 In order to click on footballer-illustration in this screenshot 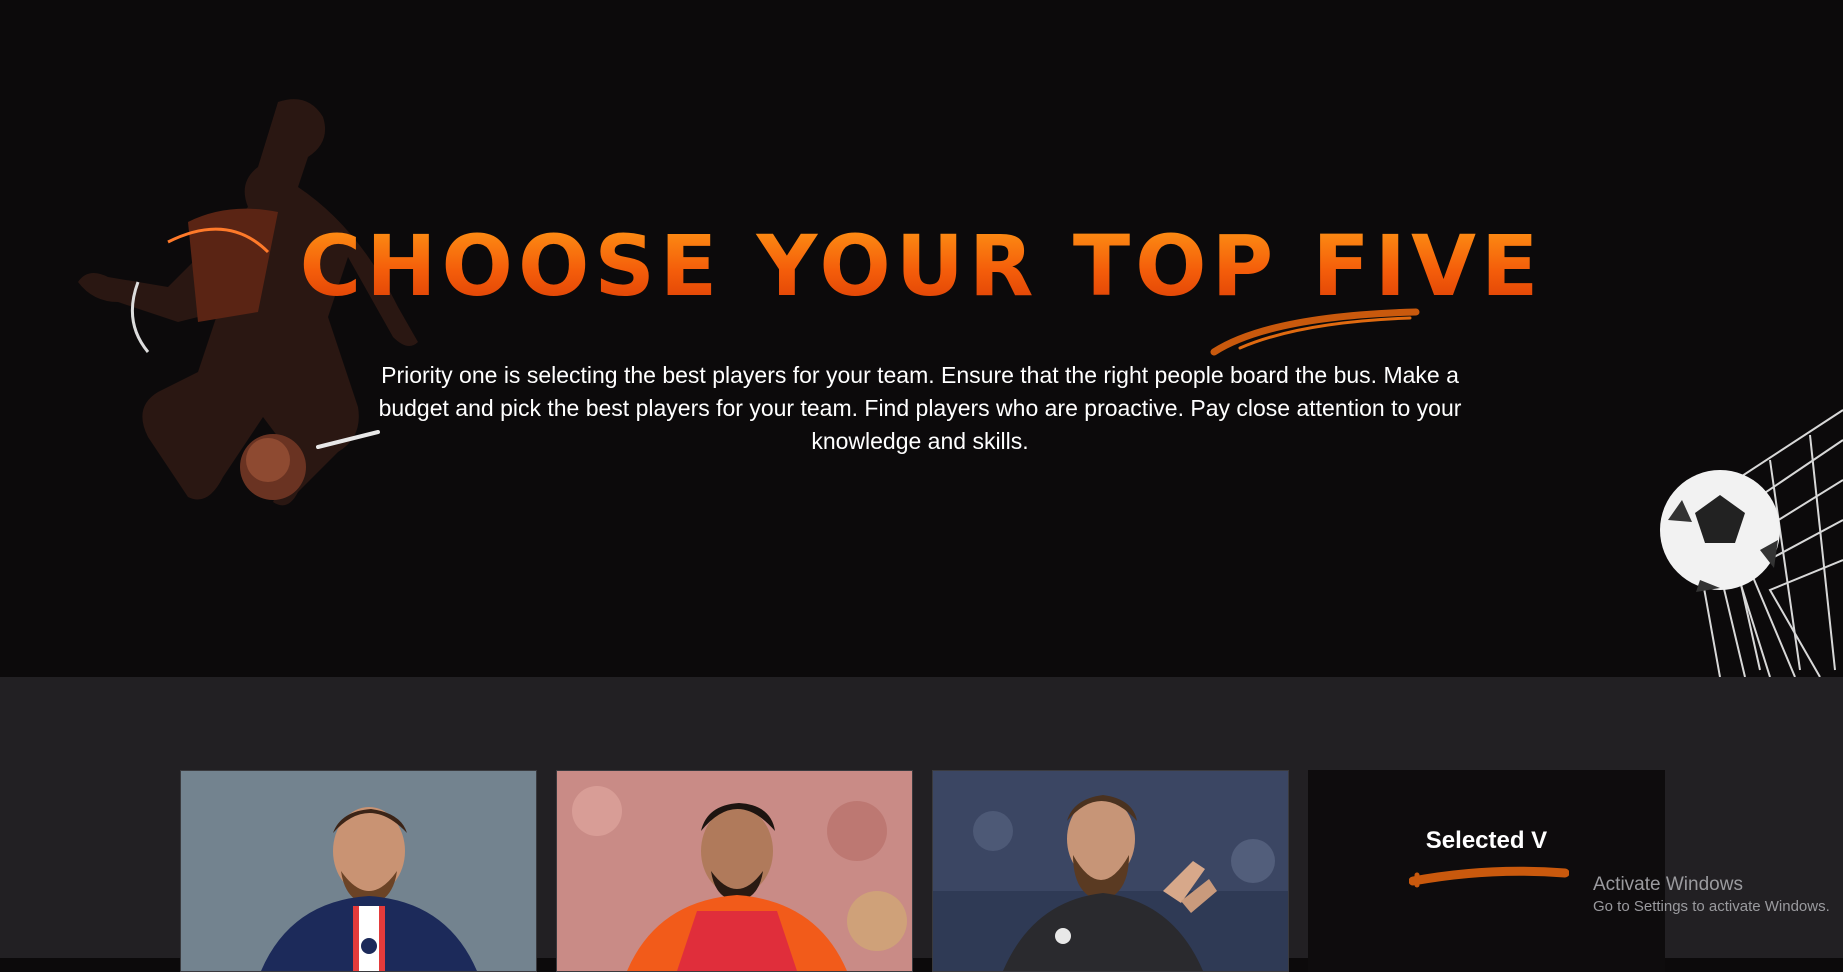, I will do `click(248, 302)`.